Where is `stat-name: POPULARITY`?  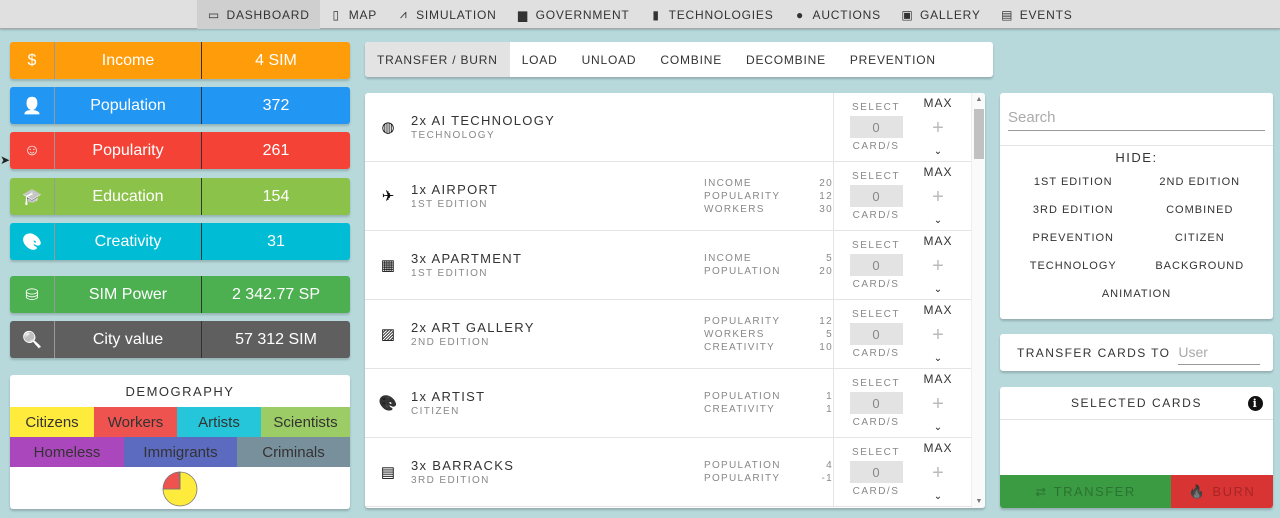 stat-name: POPULARITY is located at coordinates (742, 196).